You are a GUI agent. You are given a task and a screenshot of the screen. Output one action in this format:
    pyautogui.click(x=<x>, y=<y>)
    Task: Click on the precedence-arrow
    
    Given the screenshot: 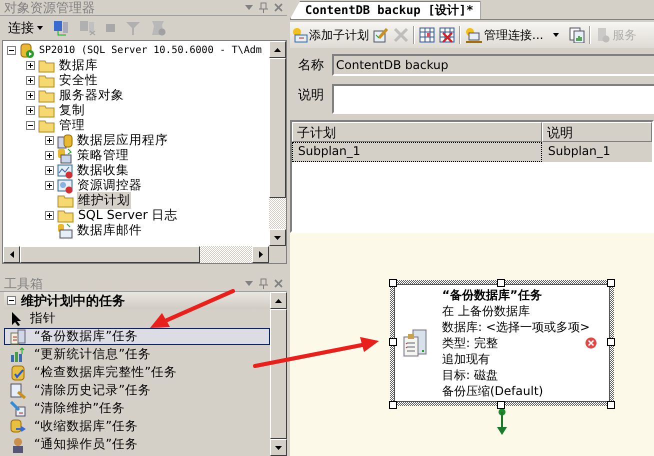 What is the action you would take?
    pyautogui.click(x=502, y=422)
    